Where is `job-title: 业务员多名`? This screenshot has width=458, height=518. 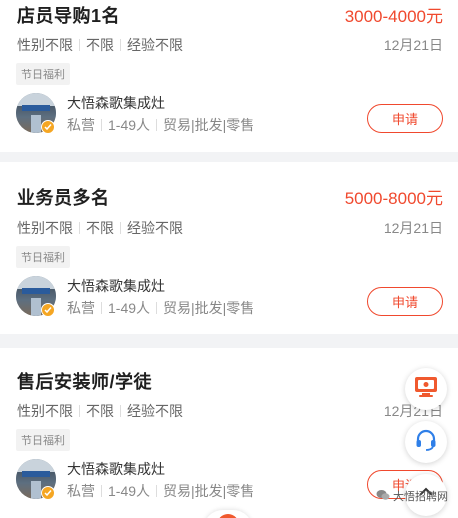
job-title: 业务员多名 is located at coordinates (63, 197).